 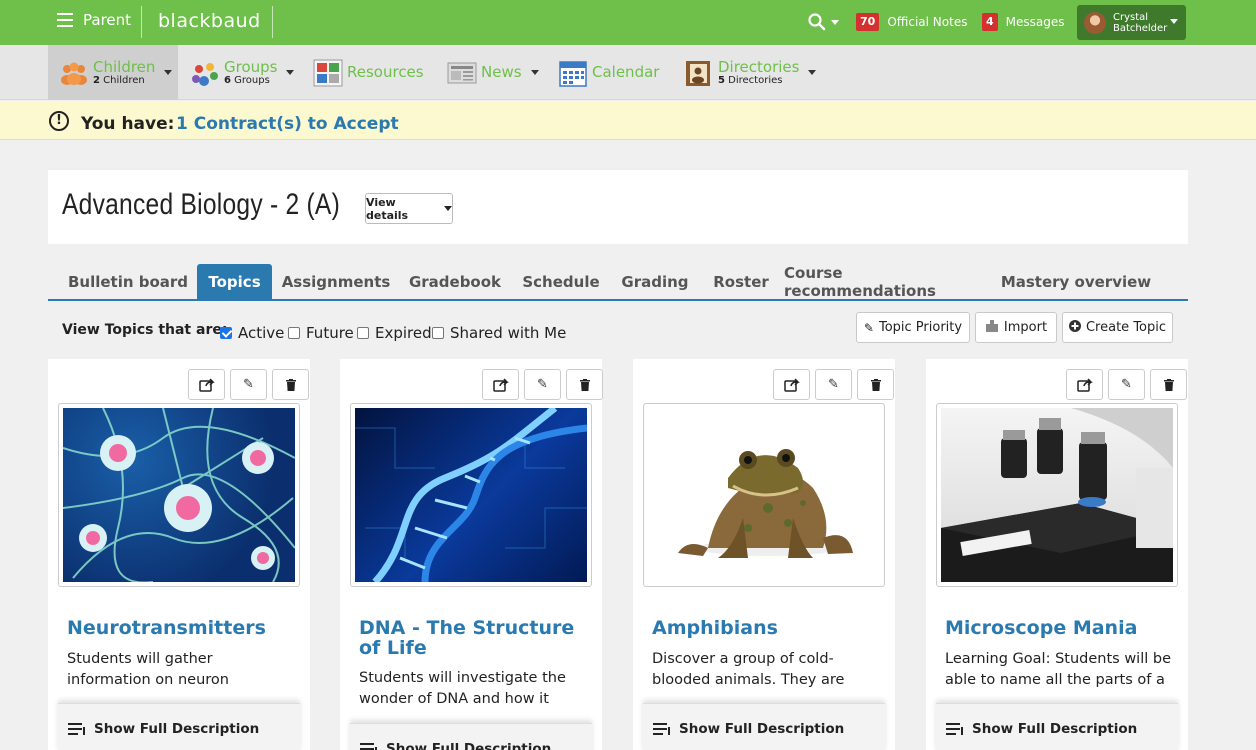 What do you see at coordinates (1126, 327) in the screenshot?
I see `create-topic-label: Create Topic` at bounding box center [1126, 327].